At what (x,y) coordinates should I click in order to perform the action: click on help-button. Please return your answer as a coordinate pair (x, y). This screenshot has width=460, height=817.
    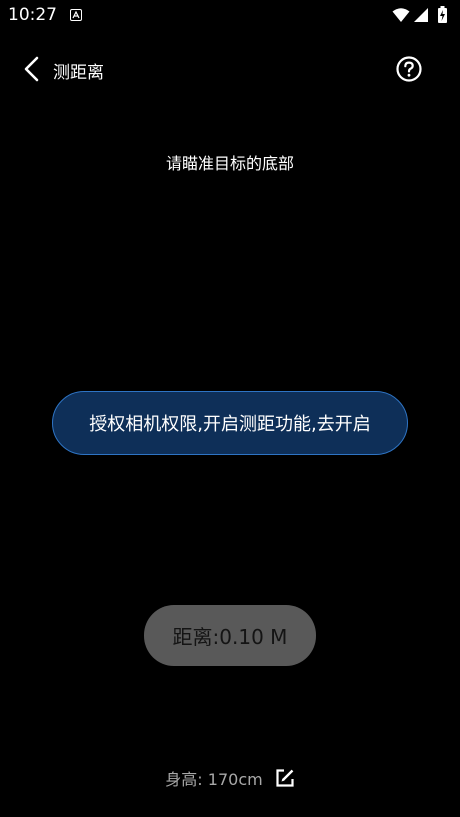
    Looking at the image, I should click on (409, 69).